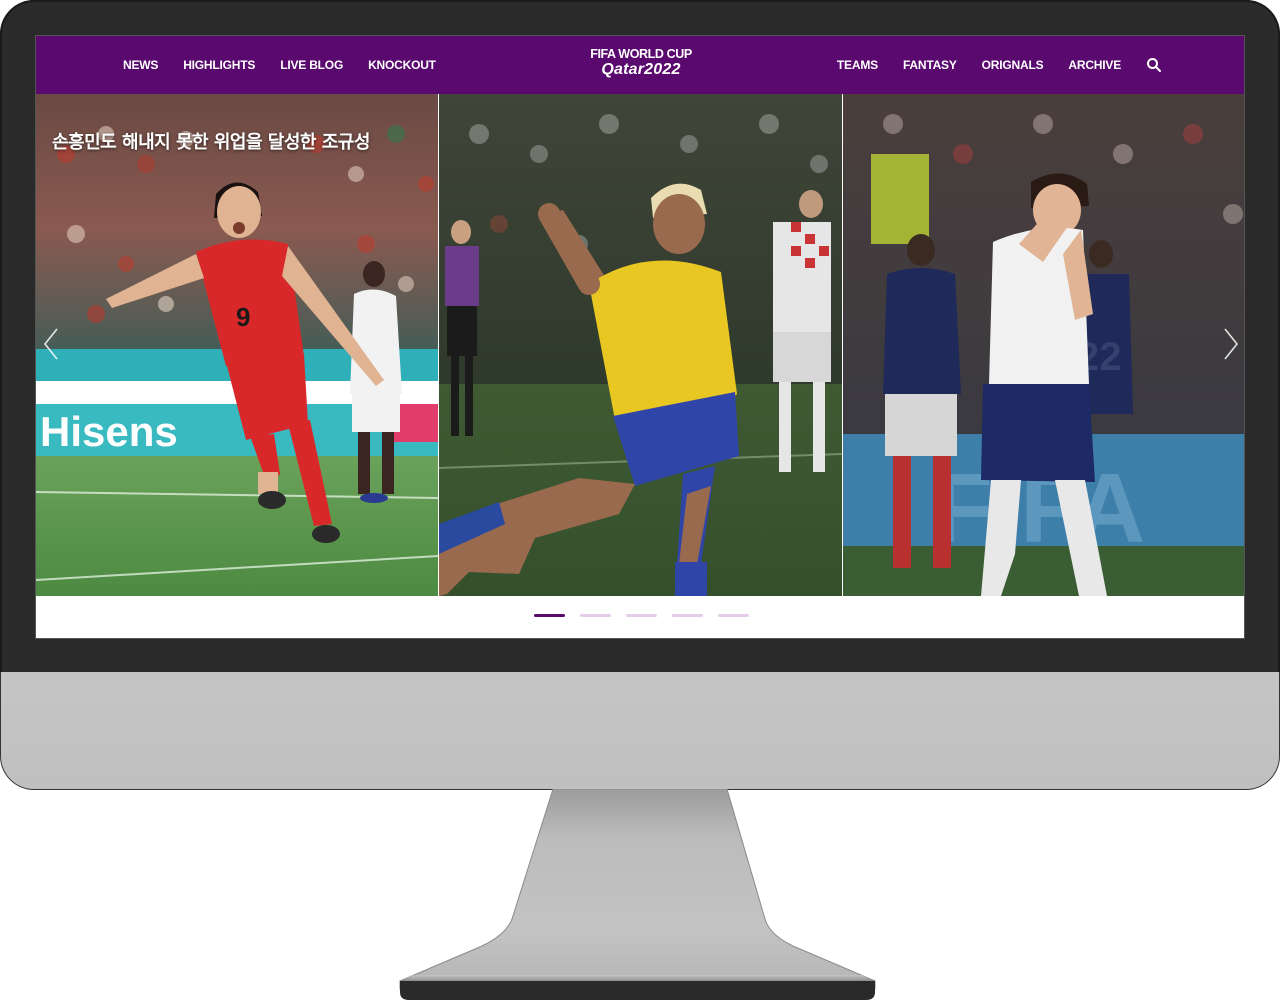 This screenshot has width=1280, height=1000. I want to click on search-icon, so click(1154, 65).